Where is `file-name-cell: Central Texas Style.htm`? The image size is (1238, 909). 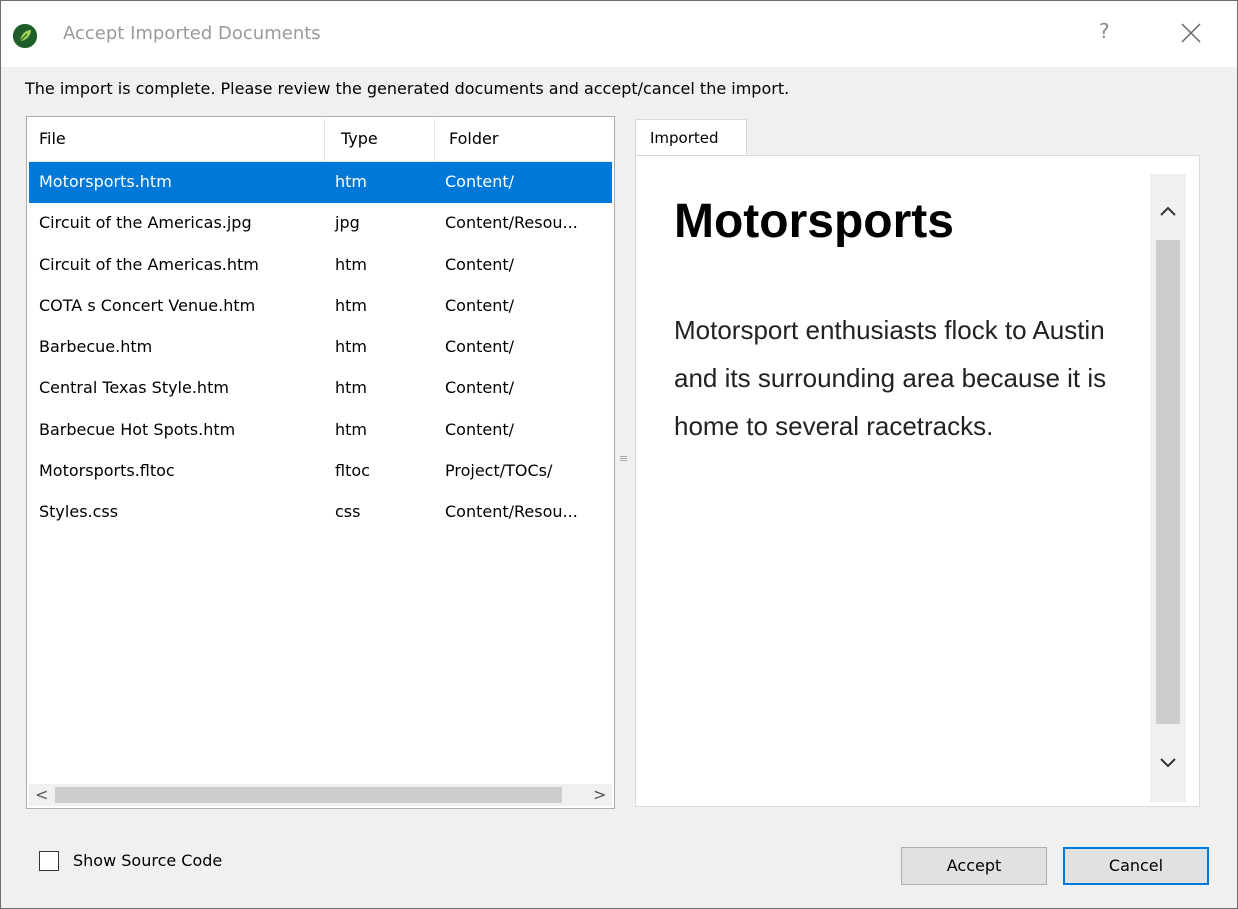 file-name-cell: Central Texas Style.htm is located at coordinates (134, 388).